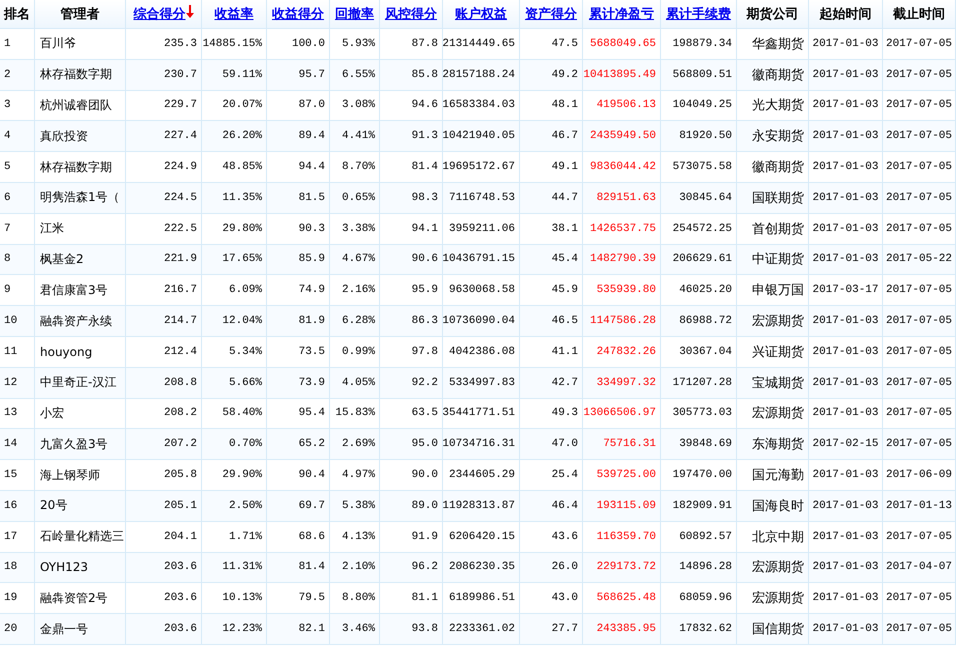 This screenshot has height=646, width=956. I want to click on column-title: 期货公司, so click(772, 14).